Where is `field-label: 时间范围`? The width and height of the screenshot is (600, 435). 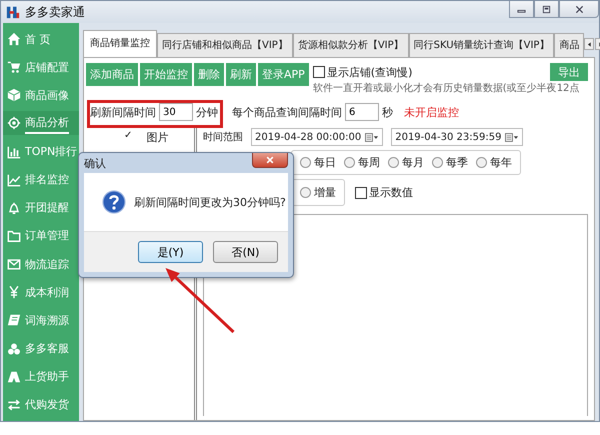
field-label: 时间范围 is located at coordinates (223, 137).